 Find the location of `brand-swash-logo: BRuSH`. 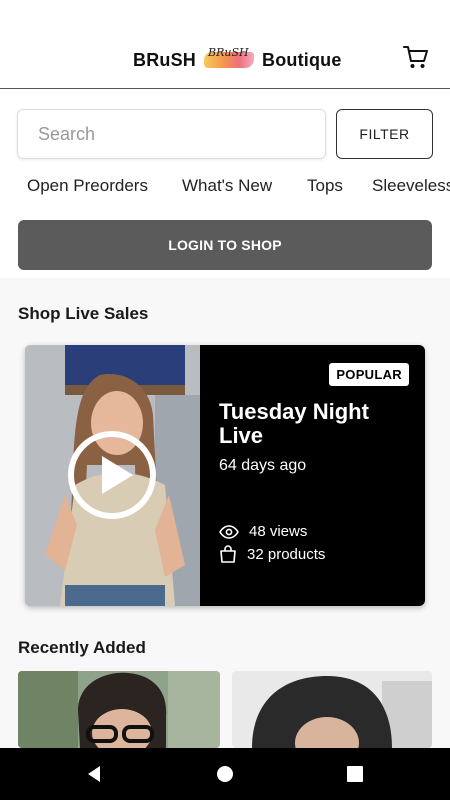

brand-swash-logo: BRuSH is located at coordinates (229, 60).